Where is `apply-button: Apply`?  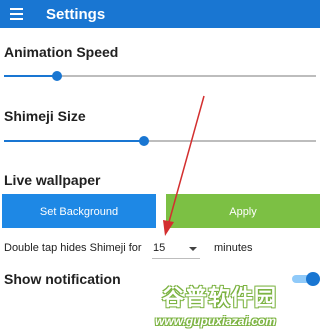 apply-button: Apply is located at coordinates (243, 211).